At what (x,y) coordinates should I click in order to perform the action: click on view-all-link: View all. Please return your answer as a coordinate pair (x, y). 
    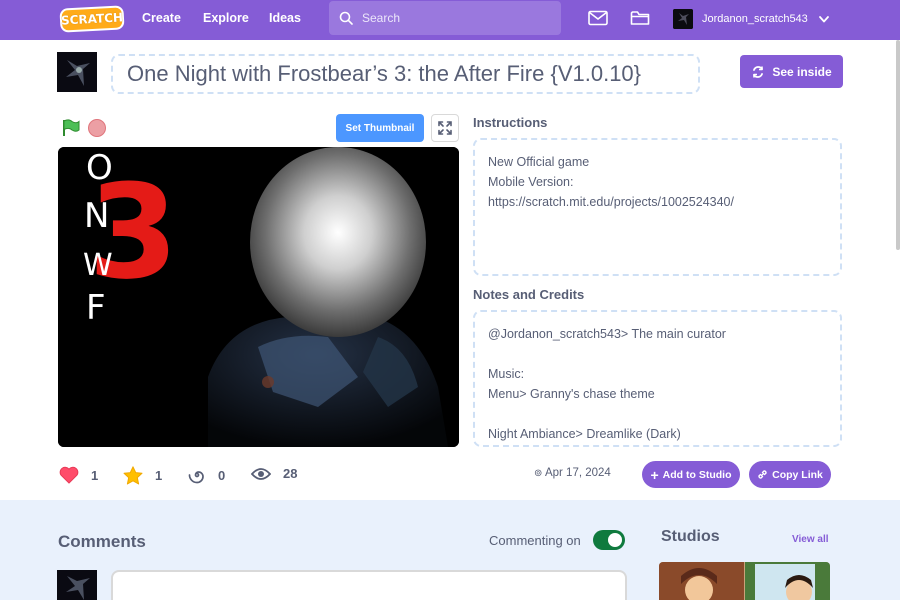
    Looking at the image, I should click on (810, 539).